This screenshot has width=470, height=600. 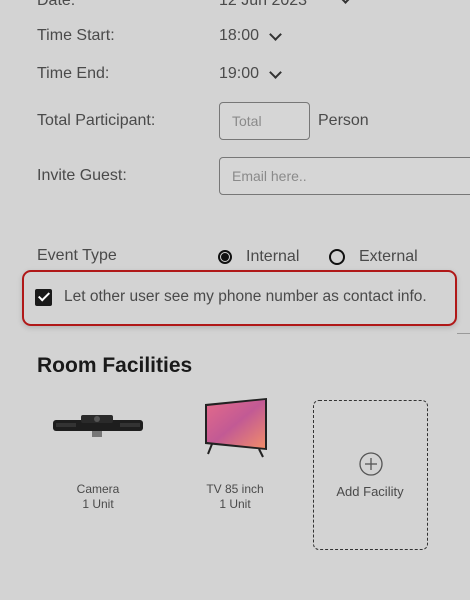 What do you see at coordinates (98, 426) in the screenshot?
I see `camera-soundbar-icon` at bounding box center [98, 426].